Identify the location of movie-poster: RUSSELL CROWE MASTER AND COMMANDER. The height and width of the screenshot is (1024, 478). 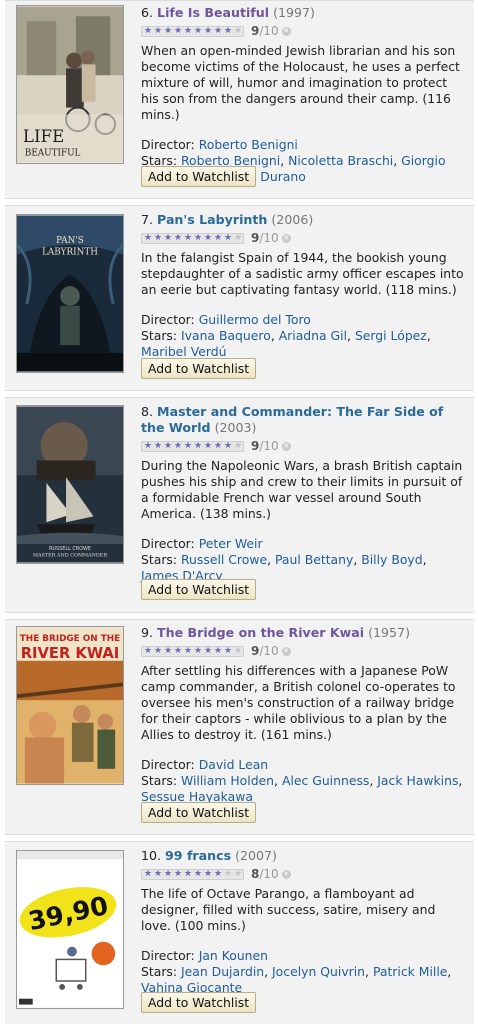
(70, 484).